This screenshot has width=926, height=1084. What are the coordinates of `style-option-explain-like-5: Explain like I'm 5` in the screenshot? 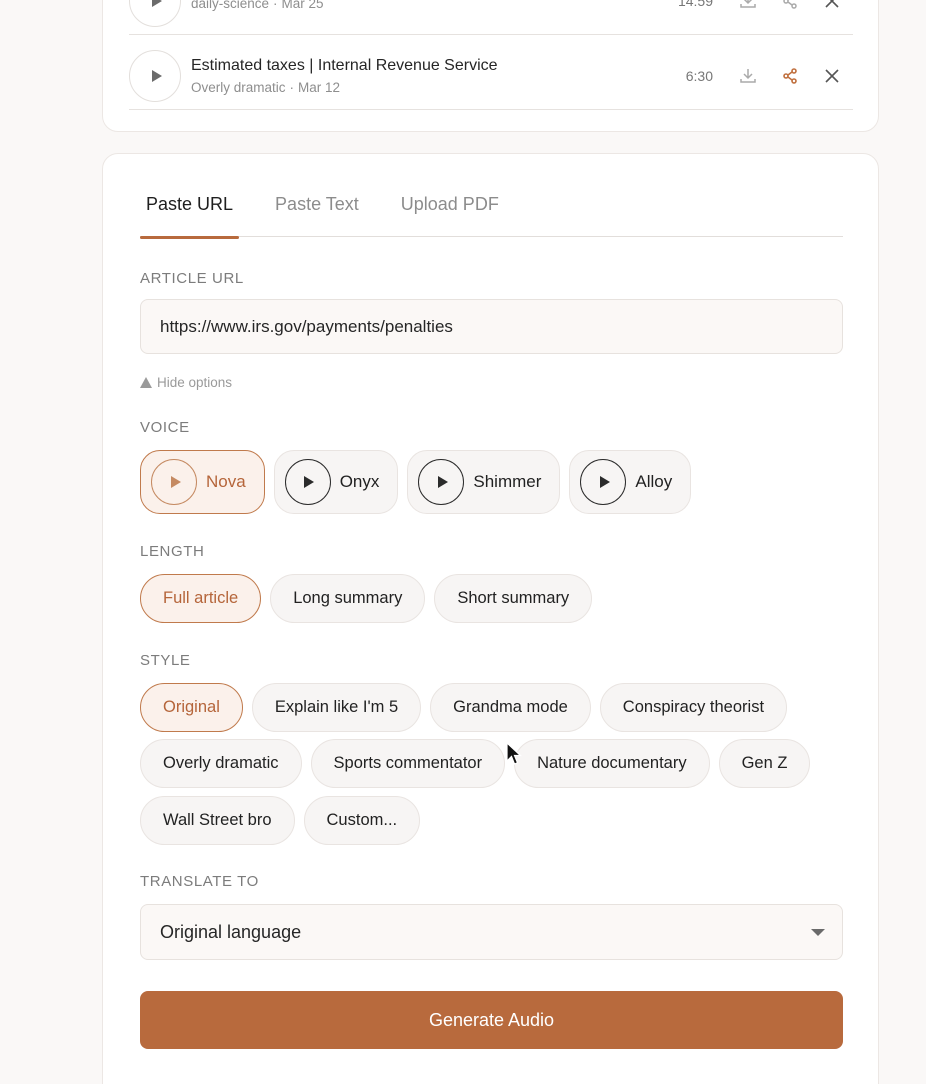 It's located at (336, 707).